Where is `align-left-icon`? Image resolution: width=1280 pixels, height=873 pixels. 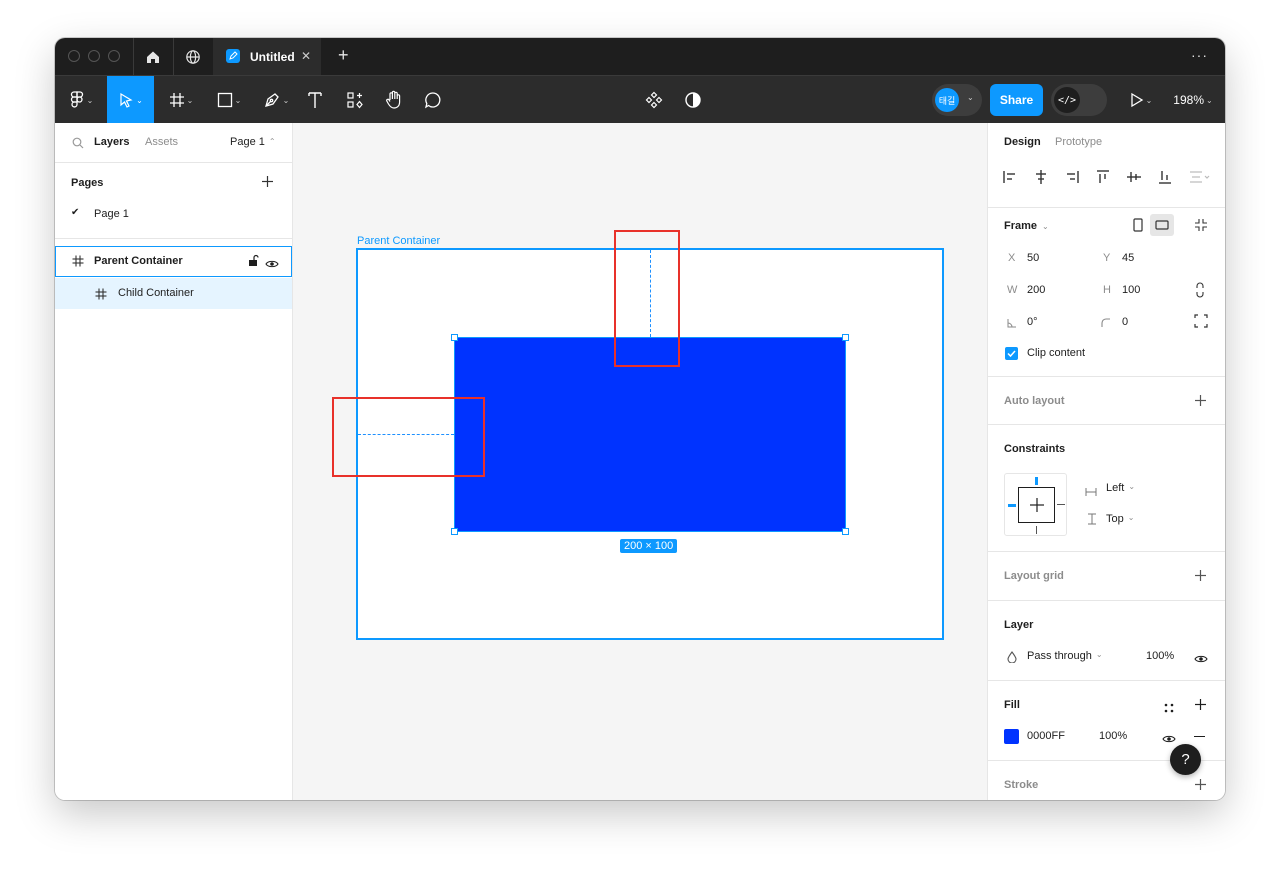
align-left-icon is located at coordinates (1010, 177).